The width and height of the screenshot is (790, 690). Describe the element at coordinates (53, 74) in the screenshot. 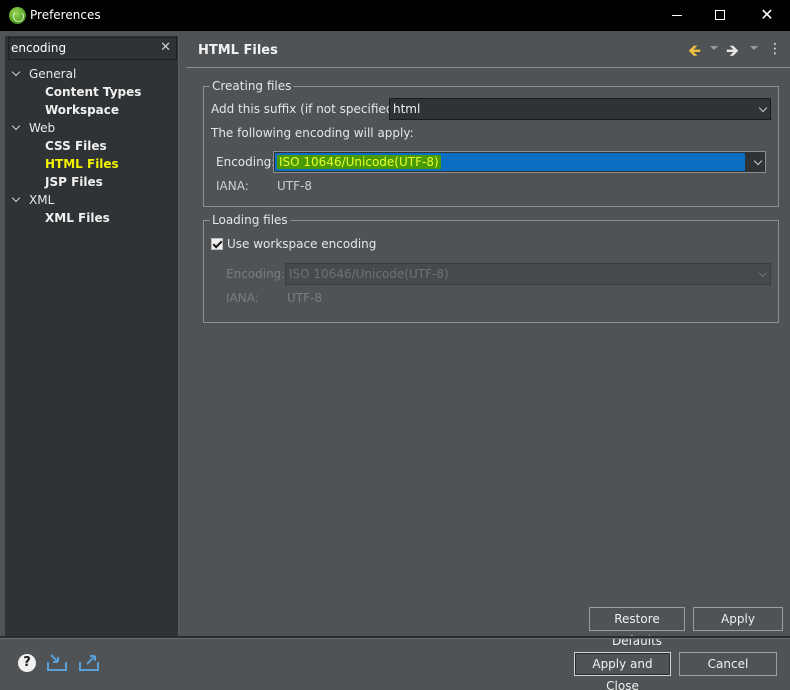

I see `tree-node-label: General` at that location.